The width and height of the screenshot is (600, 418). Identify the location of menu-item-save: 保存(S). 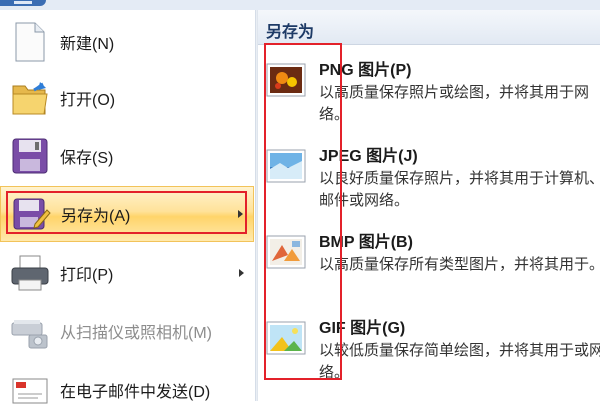
(127, 156).